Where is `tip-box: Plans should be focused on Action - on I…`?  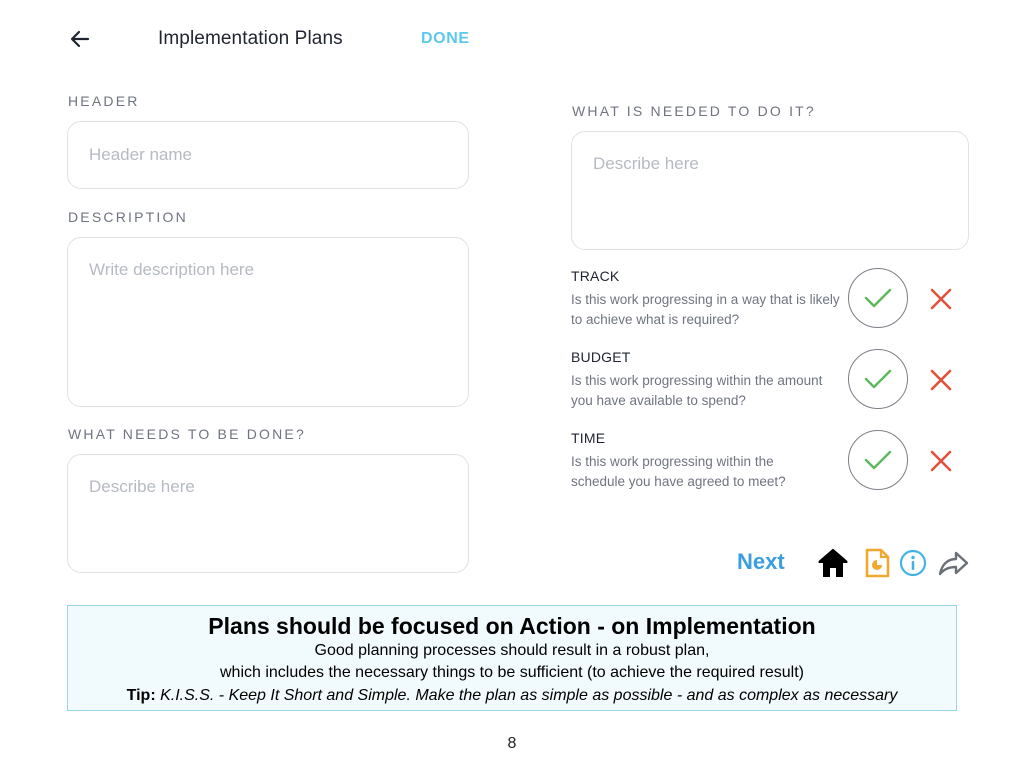 tip-box: Plans should be focused on Action - on I… is located at coordinates (512, 658).